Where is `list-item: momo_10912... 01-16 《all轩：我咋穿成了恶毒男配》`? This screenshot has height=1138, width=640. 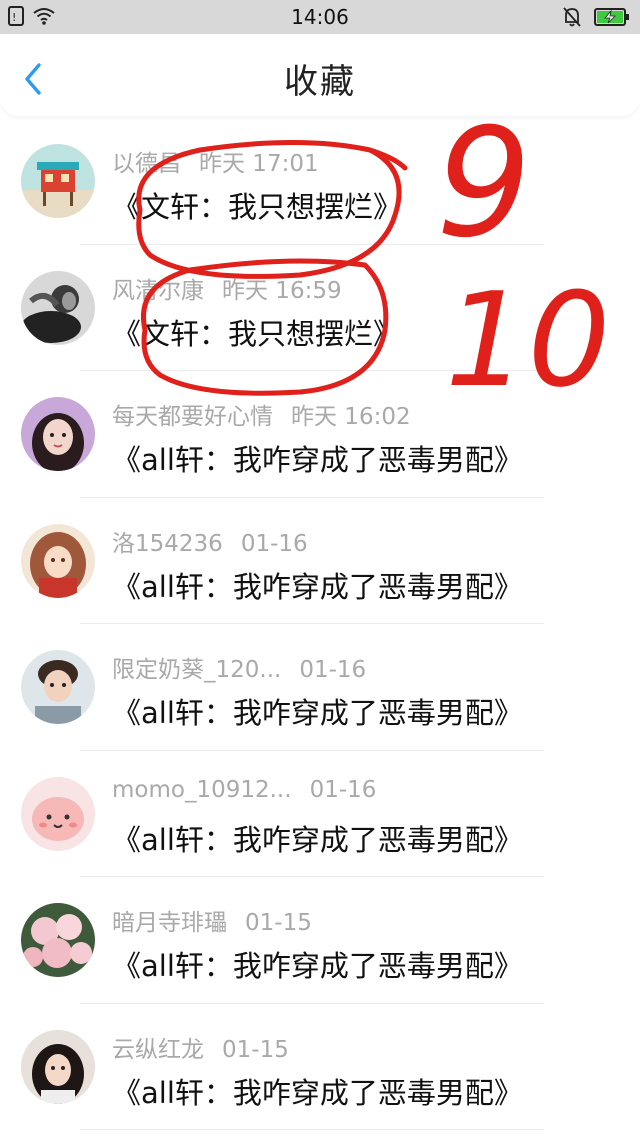 list-item: momo_10912... 01-16 《all轩：我咋穿成了恶毒男配》 is located at coordinates (320, 814).